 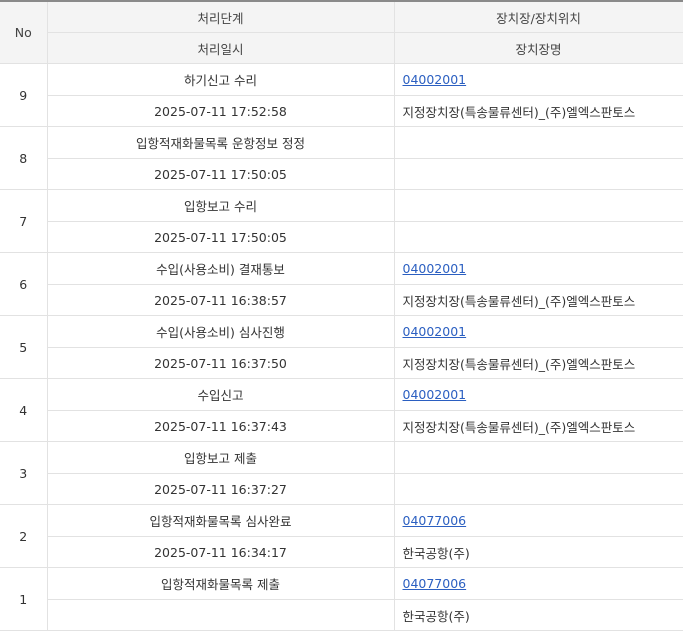 I want to click on table-row: 1 입항적재화물목록 제출 04077006, so click(x=341, y=599).